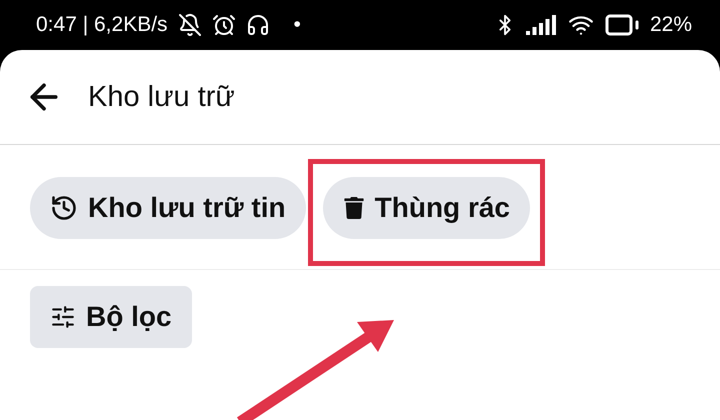 The image size is (720, 420). What do you see at coordinates (224, 25) in the screenshot?
I see `alarm-icon` at bounding box center [224, 25].